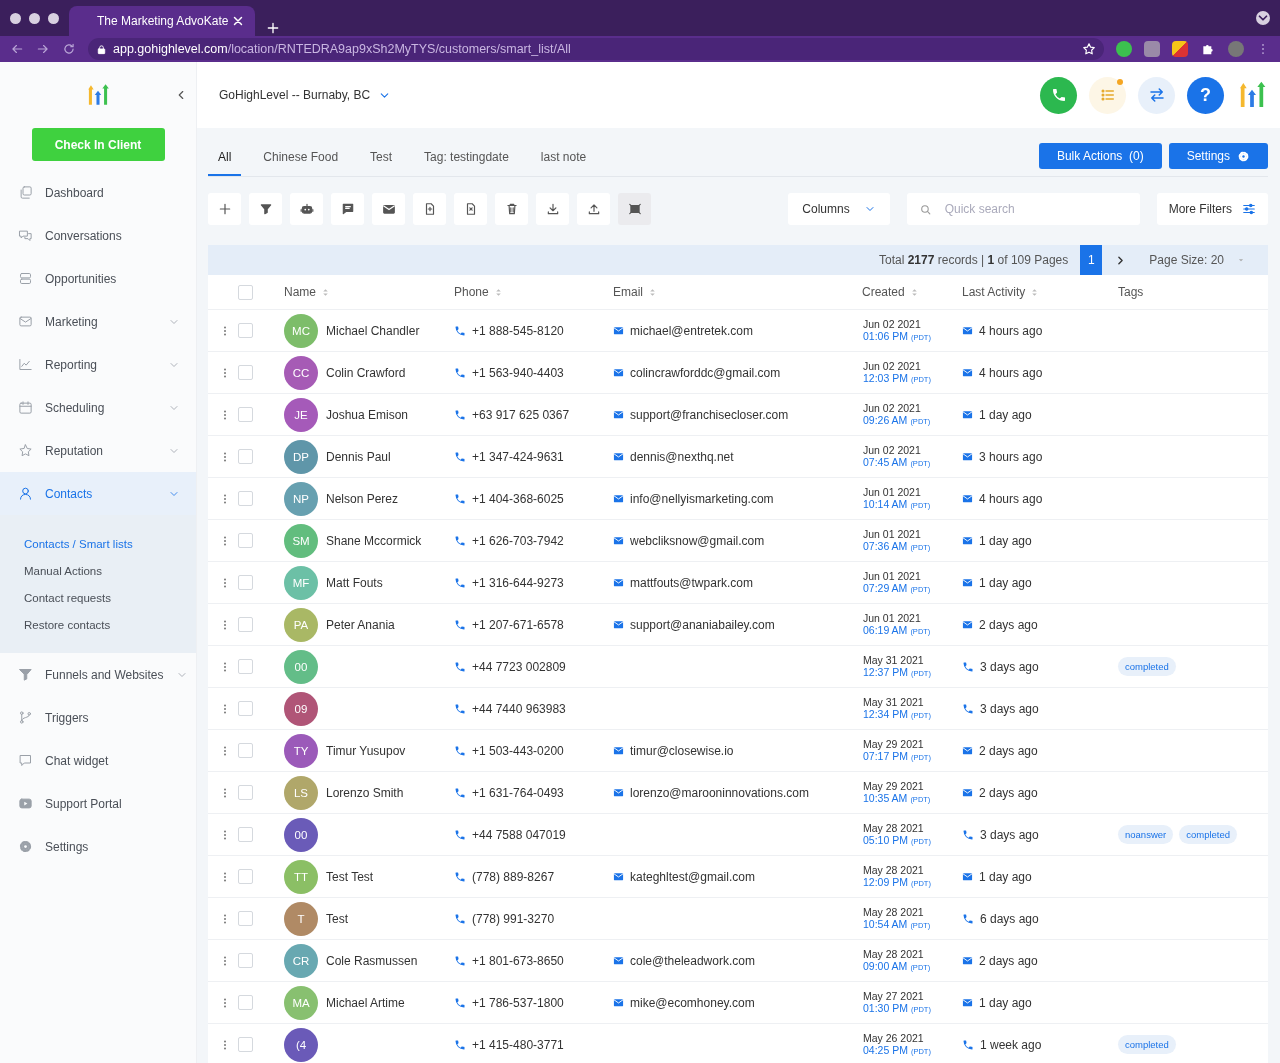 The width and height of the screenshot is (1280, 1063). What do you see at coordinates (1156, 95) in the screenshot?
I see `switch-button` at bounding box center [1156, 95].